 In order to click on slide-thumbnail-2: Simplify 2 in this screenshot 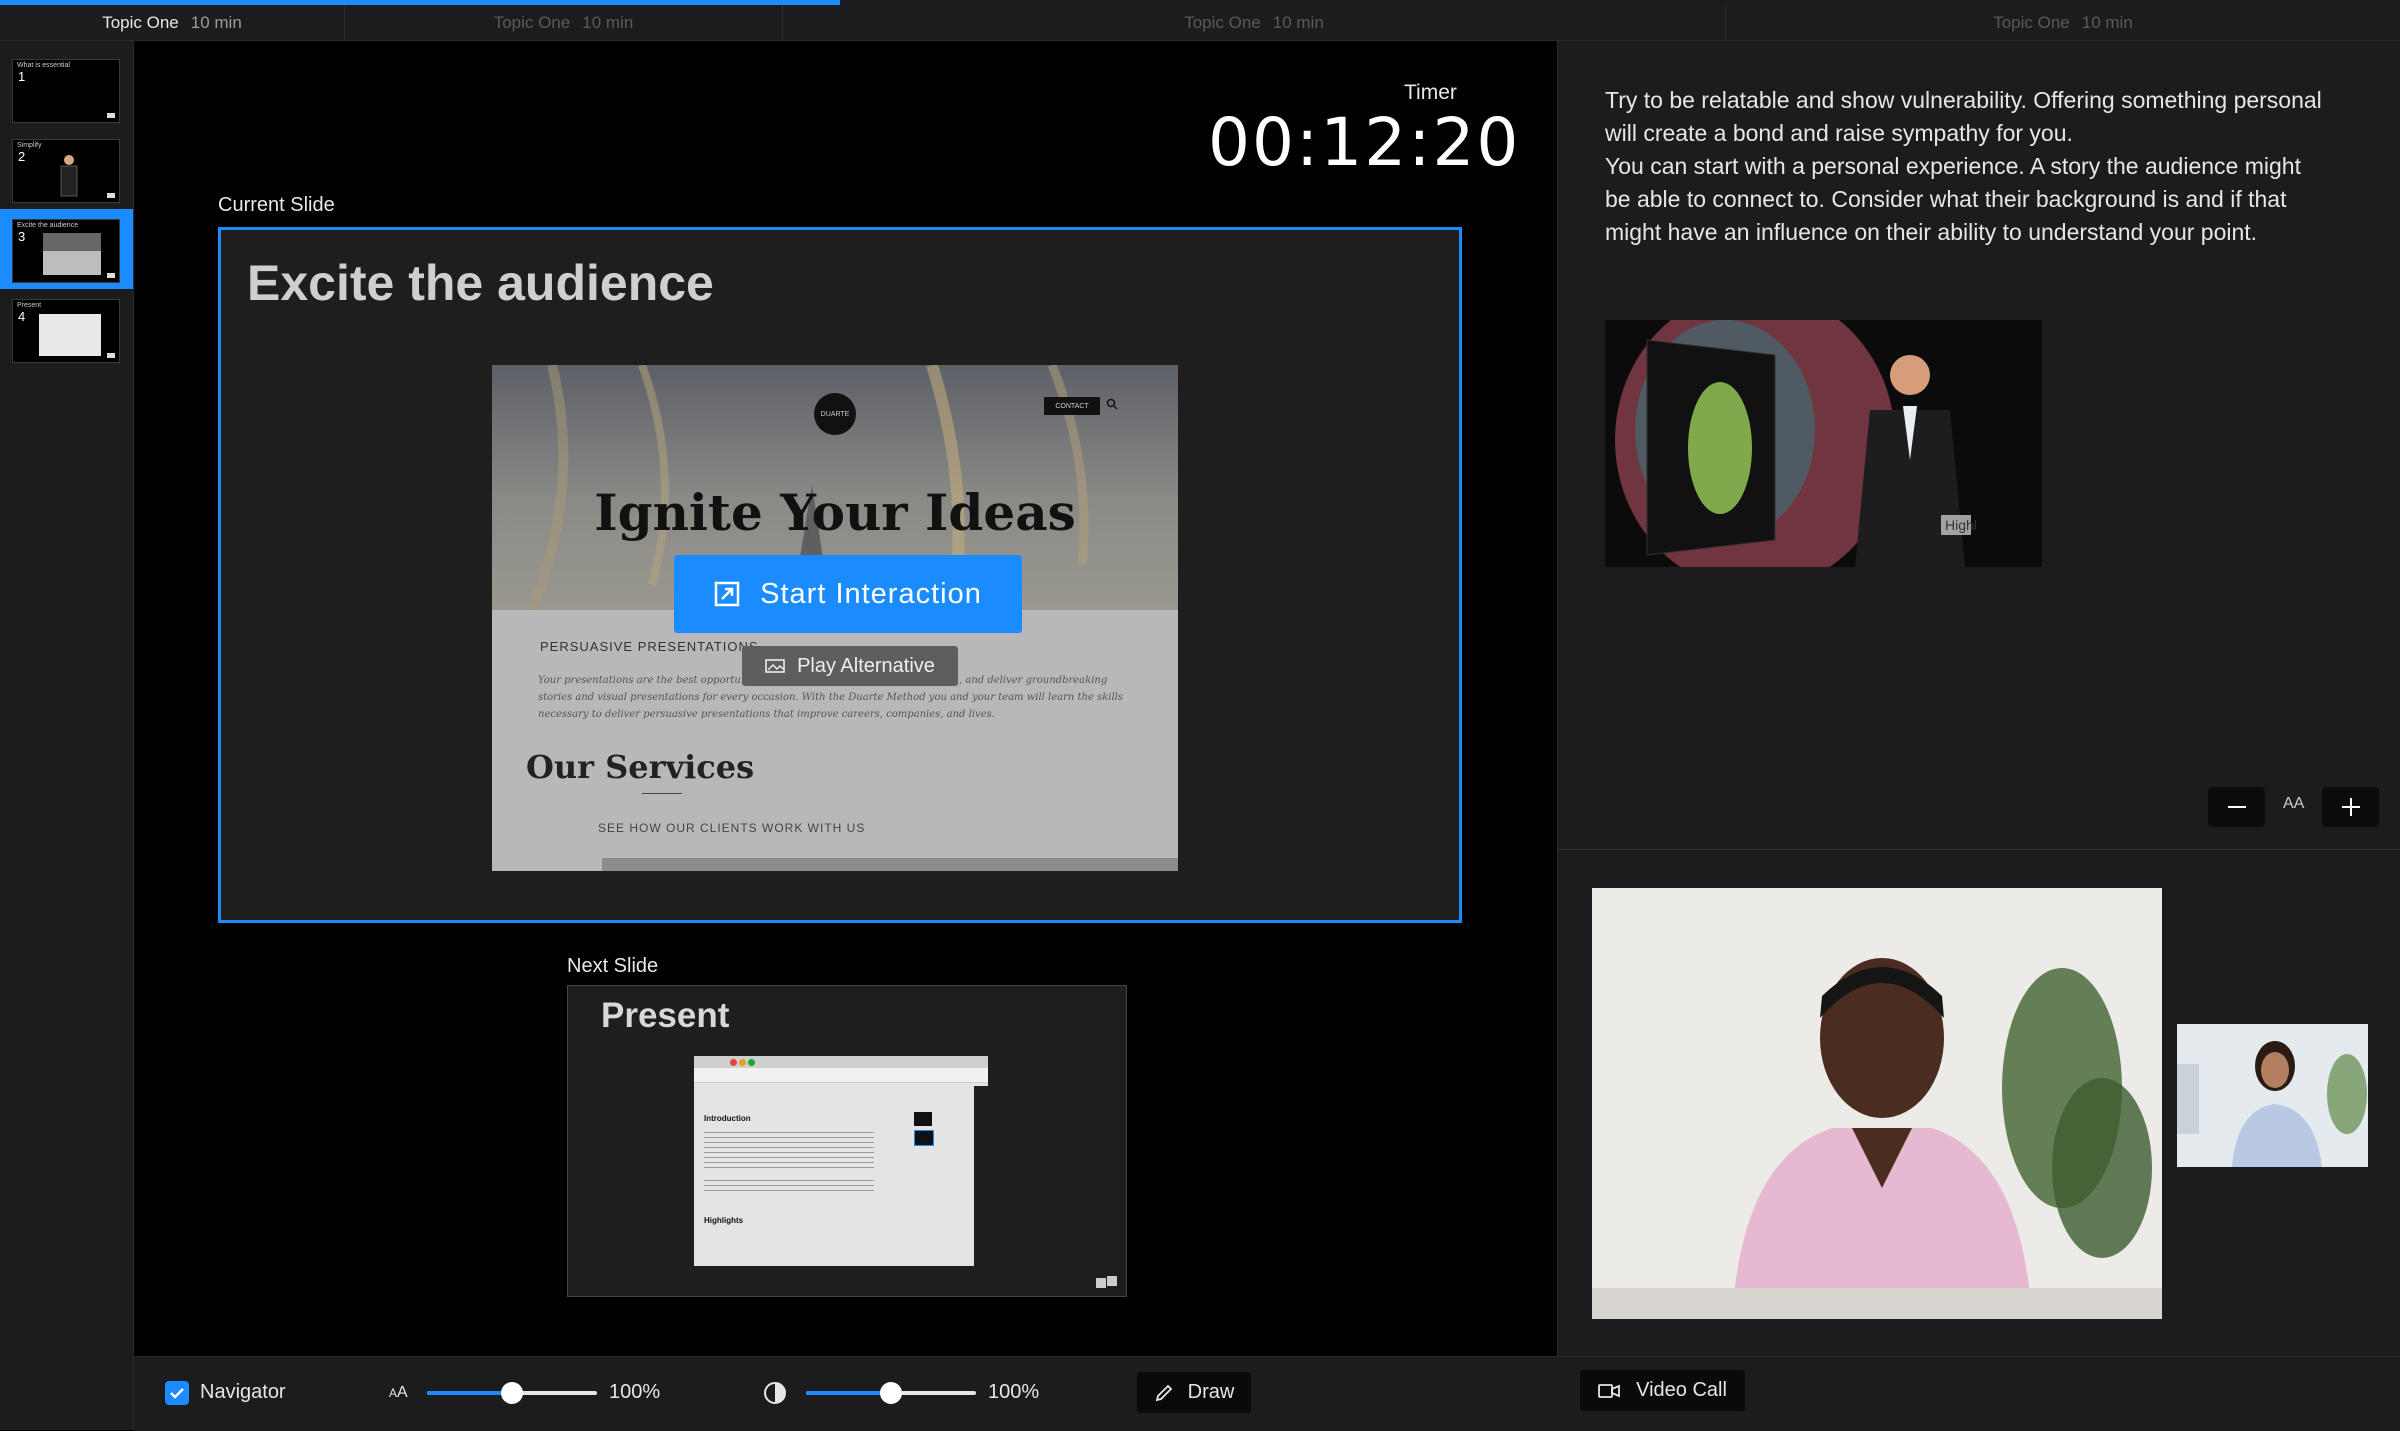, I will do `click(66, 169)`.